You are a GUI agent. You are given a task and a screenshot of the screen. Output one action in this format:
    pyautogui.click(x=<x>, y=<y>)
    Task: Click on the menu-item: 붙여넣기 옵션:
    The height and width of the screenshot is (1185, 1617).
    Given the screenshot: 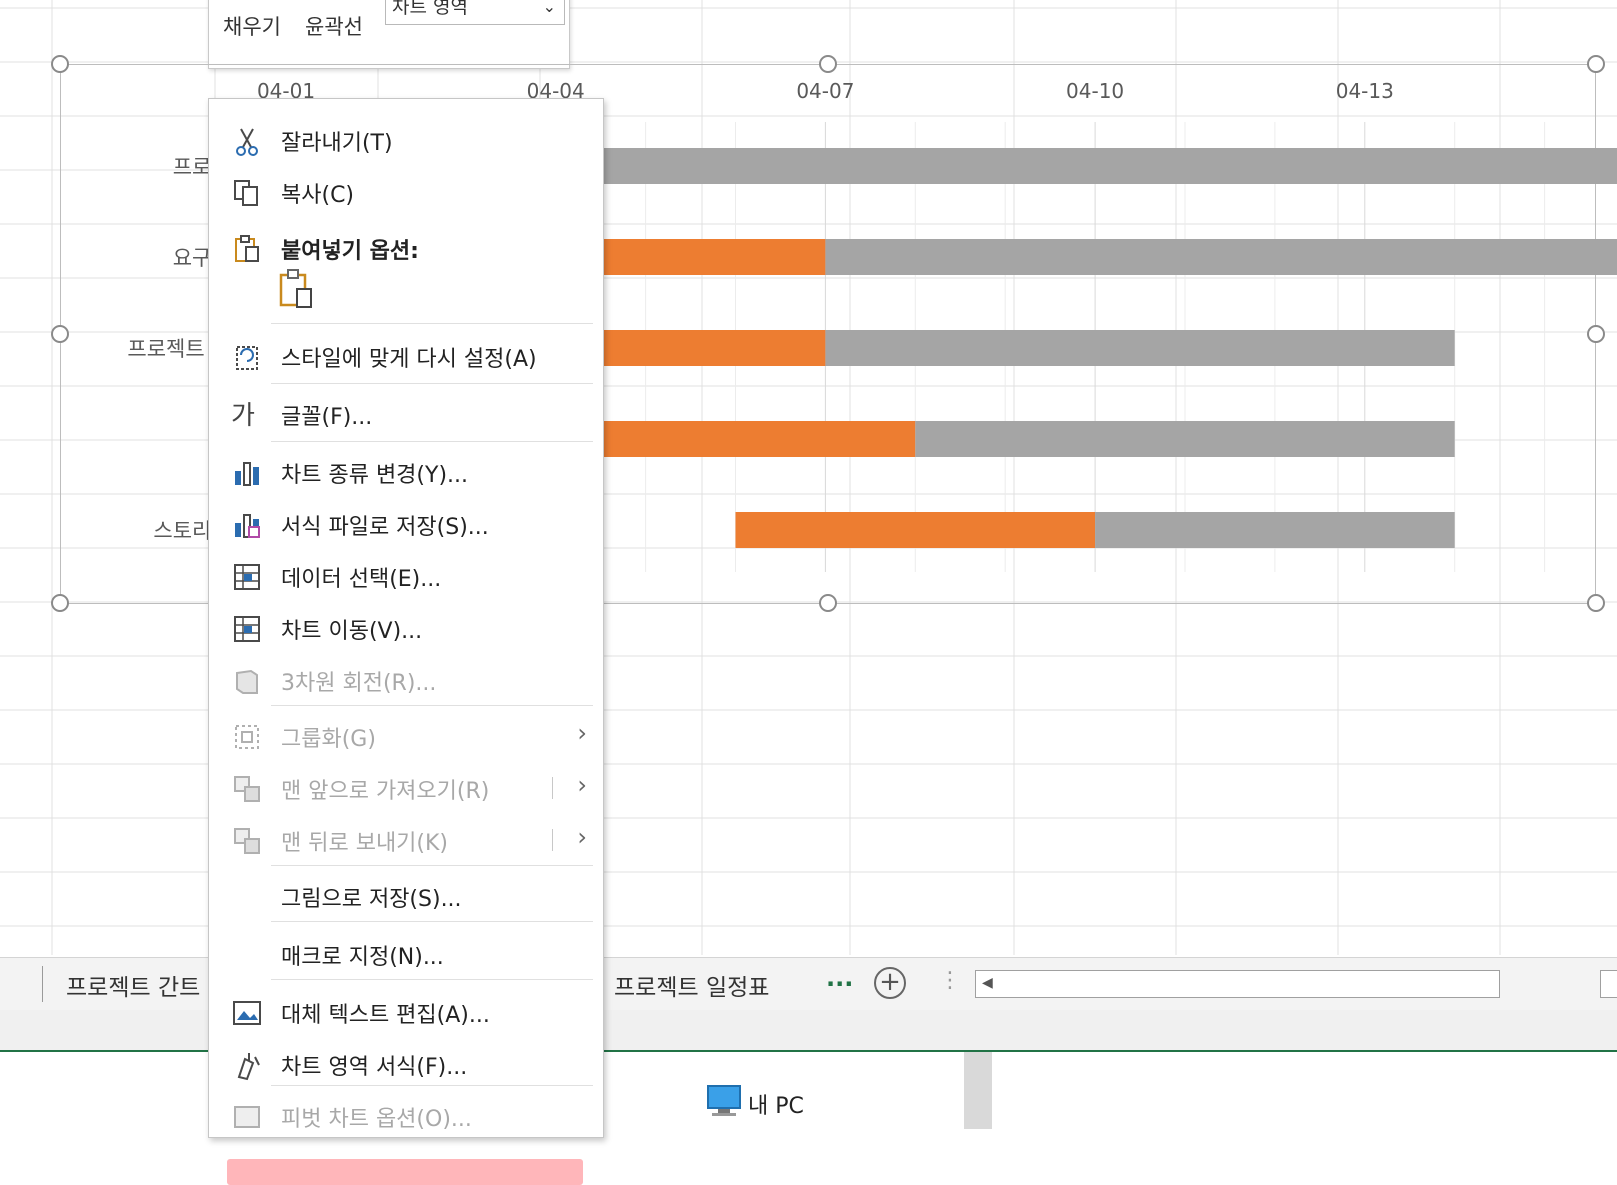 What is the action you would take?
    pyautogui.click(x=407, y=248)
    